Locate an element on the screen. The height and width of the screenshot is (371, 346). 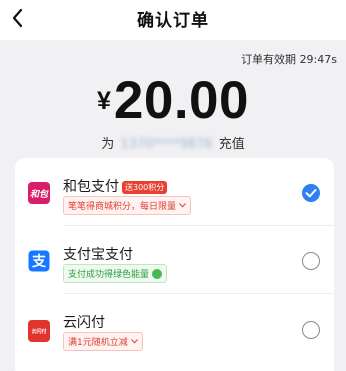
alipay-glyph-icon: 支 is located at coordinates (39, 261).